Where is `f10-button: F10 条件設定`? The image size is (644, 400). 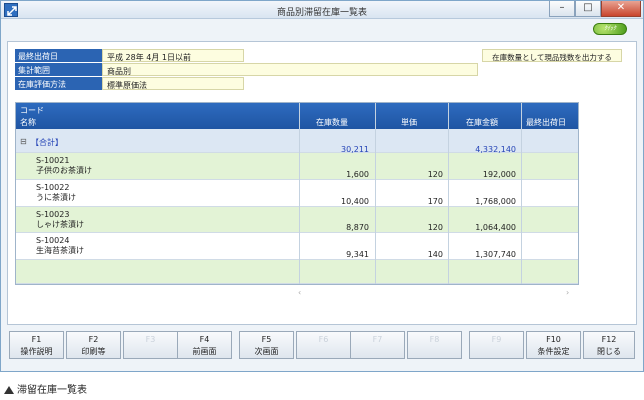 f10-button: F10 条件設定 is located at coordinates (553, 345).